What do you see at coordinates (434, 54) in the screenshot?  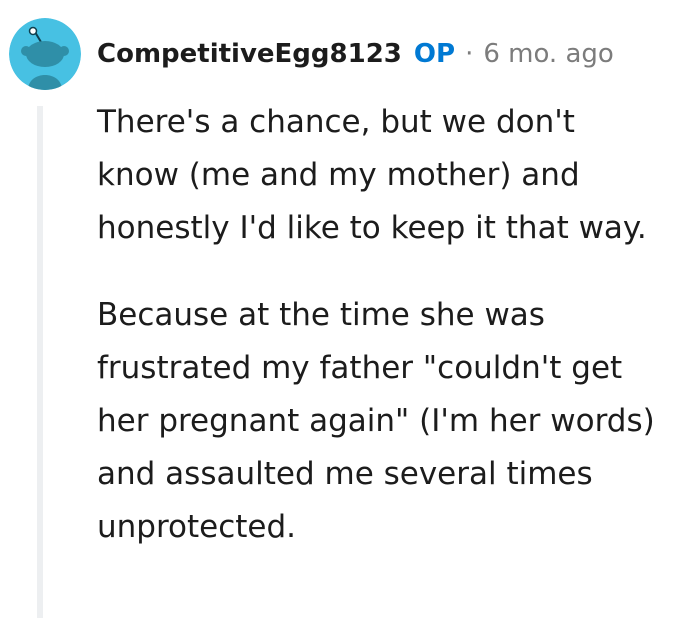 I see `op-badge: OP` at bounding box center [434, 54].